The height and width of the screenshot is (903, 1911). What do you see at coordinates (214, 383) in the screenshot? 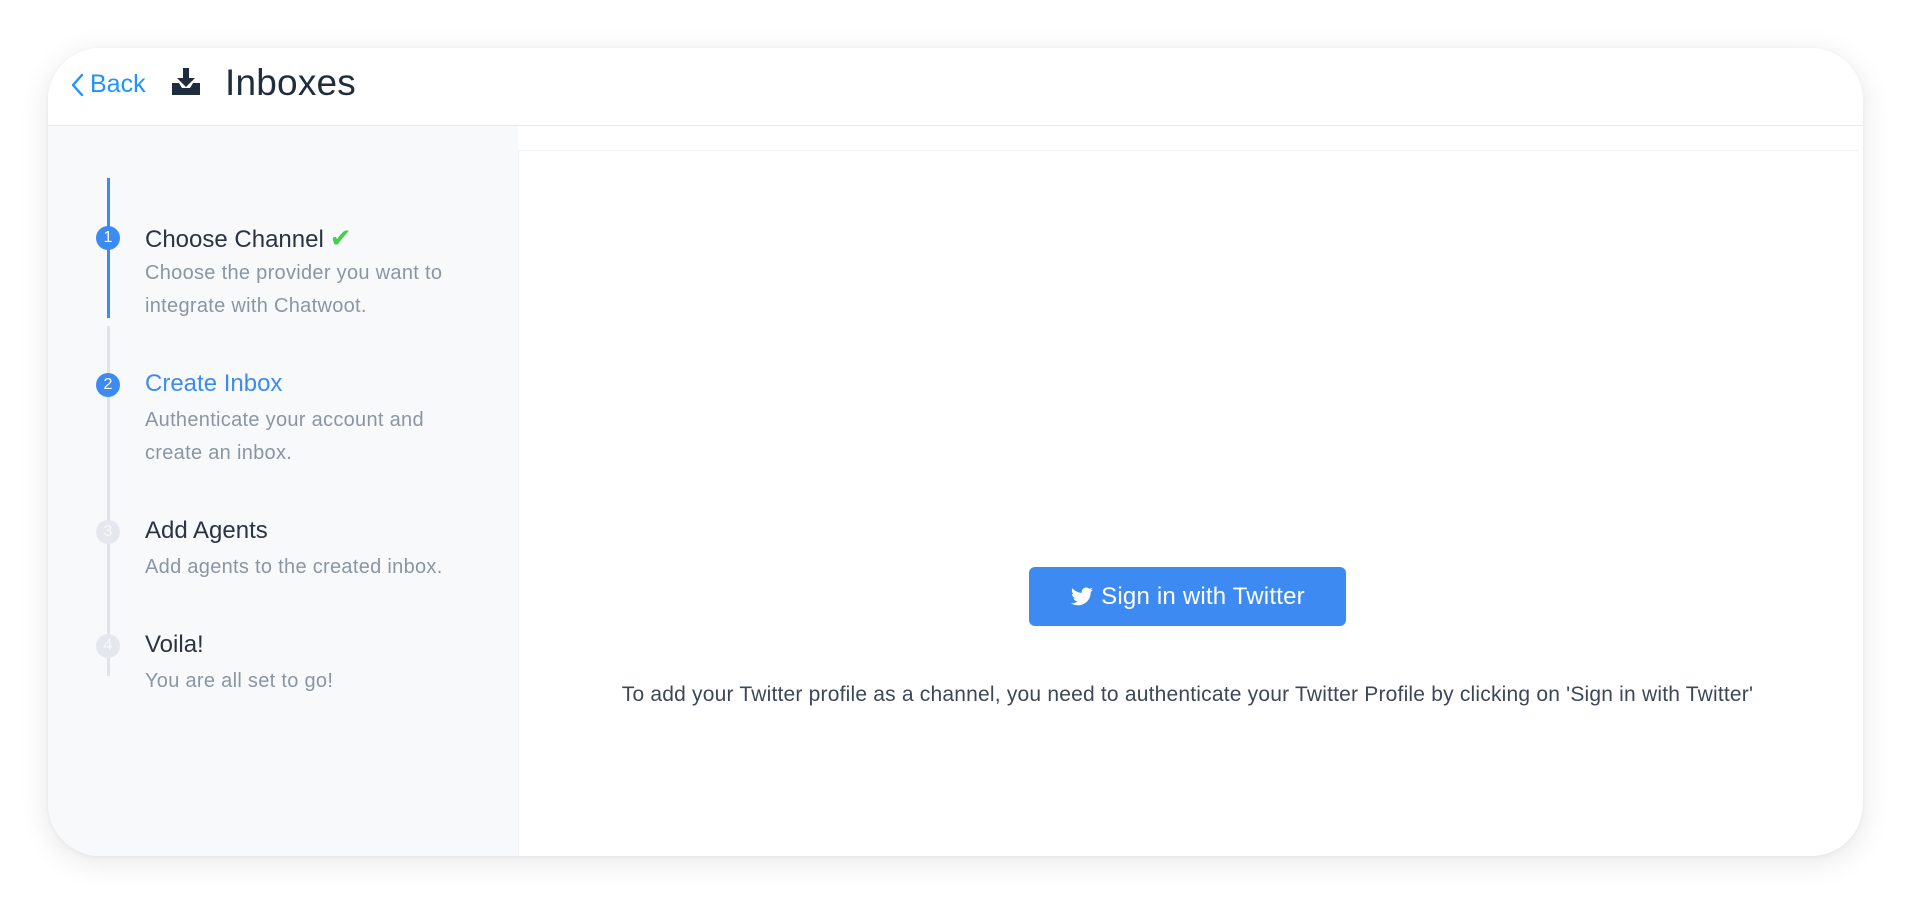
I see `step-label: Create Inbox` at bounding box center [214, 383].